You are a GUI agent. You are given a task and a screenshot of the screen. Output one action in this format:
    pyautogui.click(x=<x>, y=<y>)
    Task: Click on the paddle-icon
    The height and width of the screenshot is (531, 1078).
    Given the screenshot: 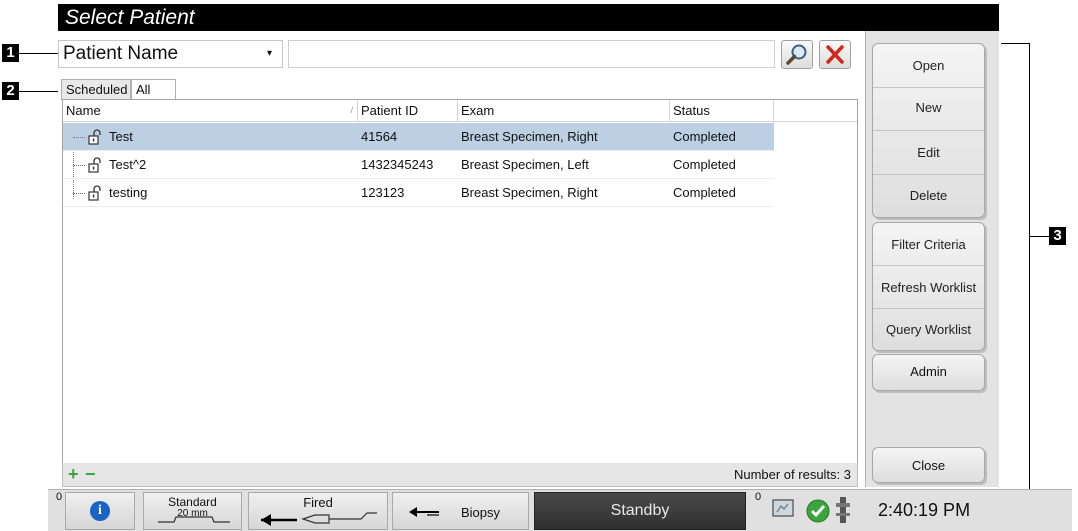 What is the action you would take?
    pyautogui.click(x=194, y=519)
    